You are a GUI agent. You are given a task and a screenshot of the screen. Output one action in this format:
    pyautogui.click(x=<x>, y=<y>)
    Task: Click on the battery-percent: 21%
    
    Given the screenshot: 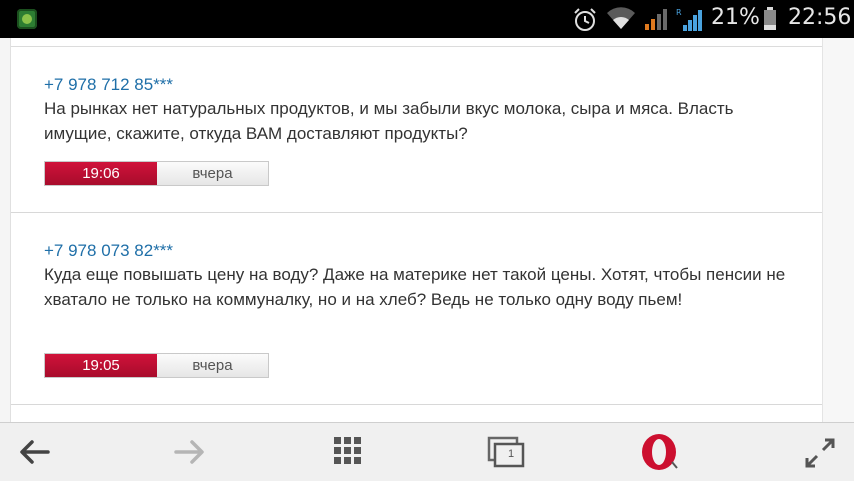 What is the action you would take?
    pyautogui.click(x=735, y=17)
    